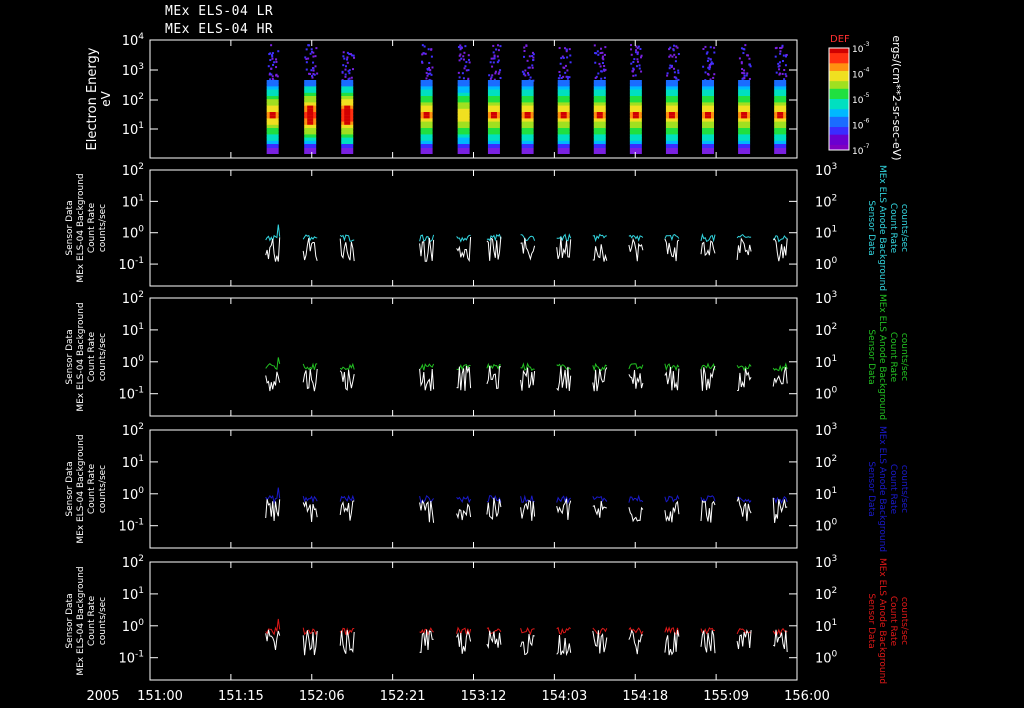 Image resolution: width=1024 pixels, height=708 pixels. Describe the element at coordinates (241, 696) in the screenshot. I see `x-tick-label-2: 151:15` at that location.